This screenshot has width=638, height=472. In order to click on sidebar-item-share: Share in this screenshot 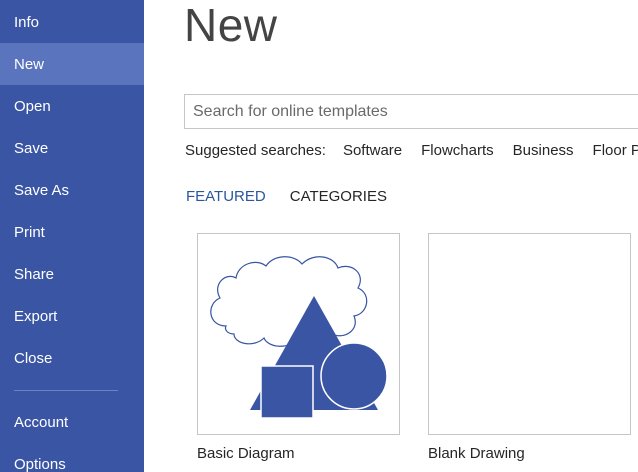, I will do `click(72, 274)`.